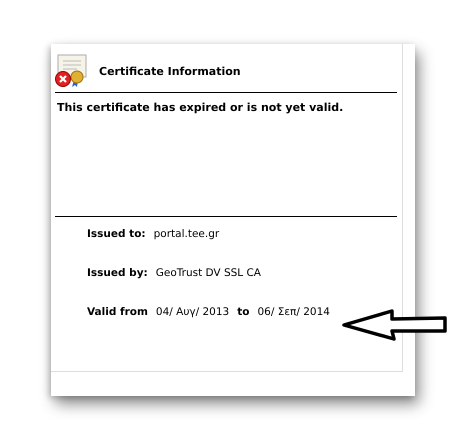 The width and height of the screenshot is (469, 436). What do you see at coordinates (193, 312) in the screenshot?
I see `field-value: 04/ Αυγ/ 2013` at bounding box center [193, 312].